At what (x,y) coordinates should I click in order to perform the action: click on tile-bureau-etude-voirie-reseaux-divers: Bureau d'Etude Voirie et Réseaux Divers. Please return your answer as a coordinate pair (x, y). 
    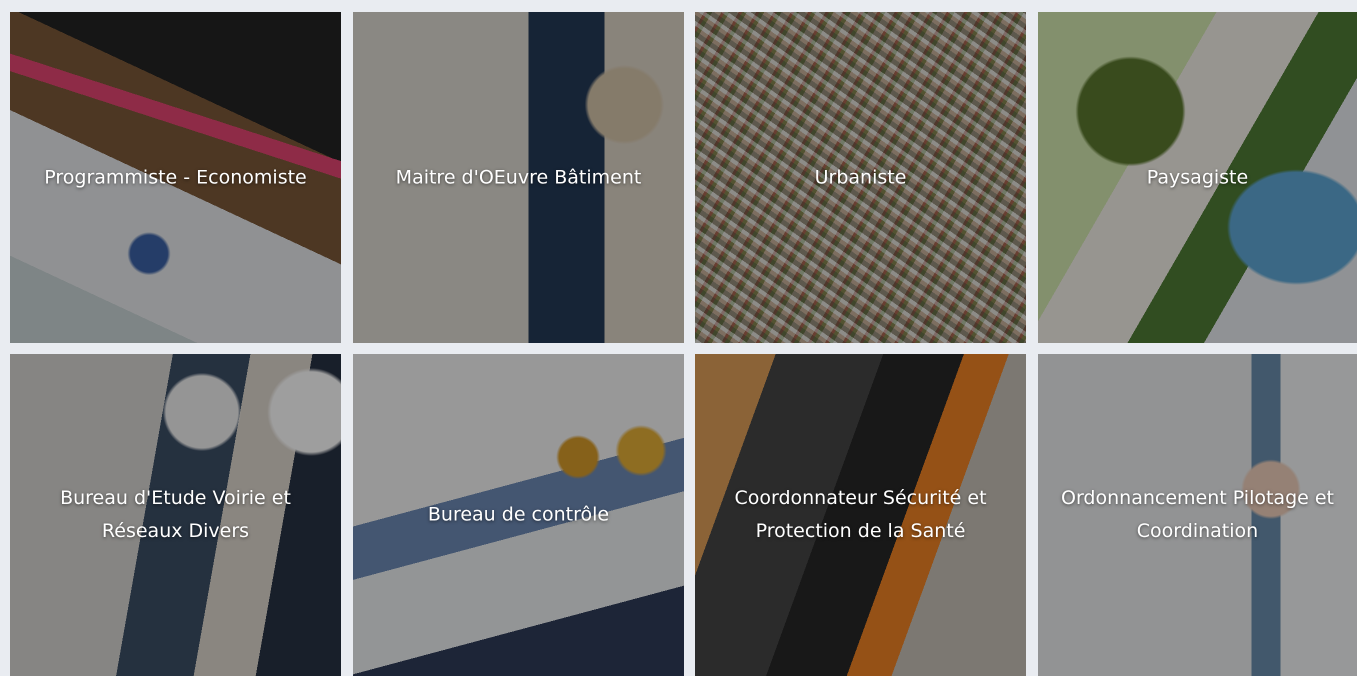
    Looking at the image, I should click on (175, 515).